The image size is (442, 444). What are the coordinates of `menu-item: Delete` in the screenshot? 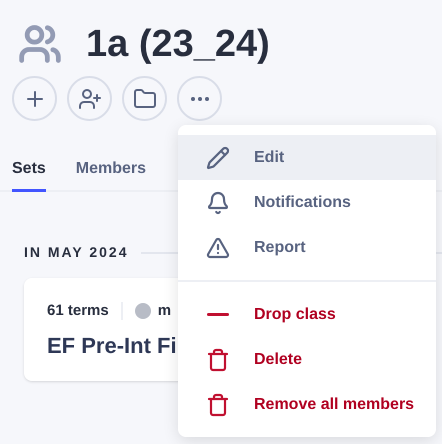 It's located at (307, 359).